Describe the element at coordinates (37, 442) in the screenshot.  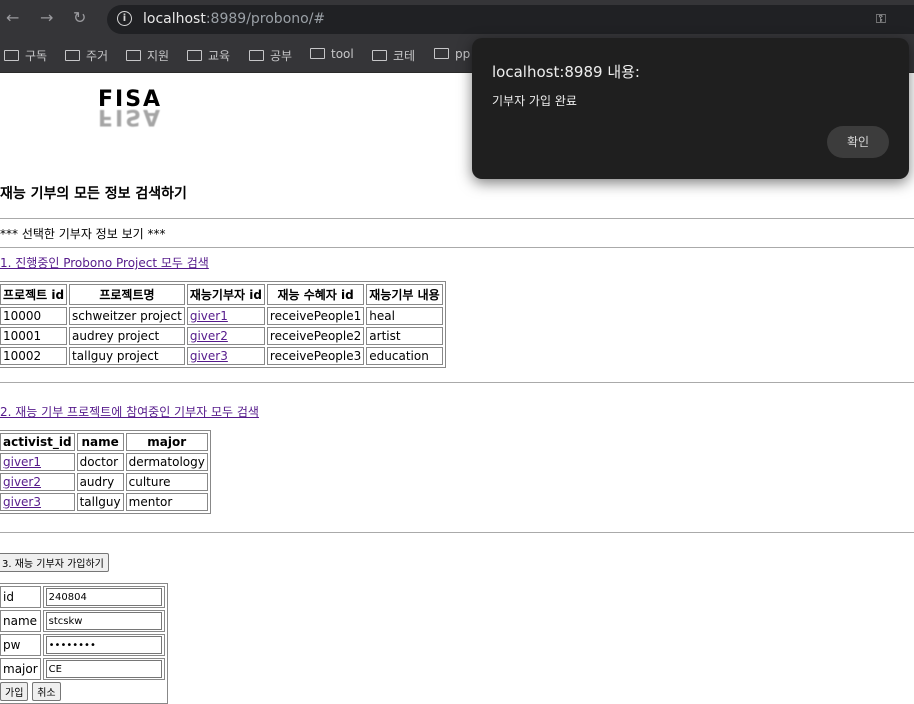
I see `column-header: activist_id` at that location.